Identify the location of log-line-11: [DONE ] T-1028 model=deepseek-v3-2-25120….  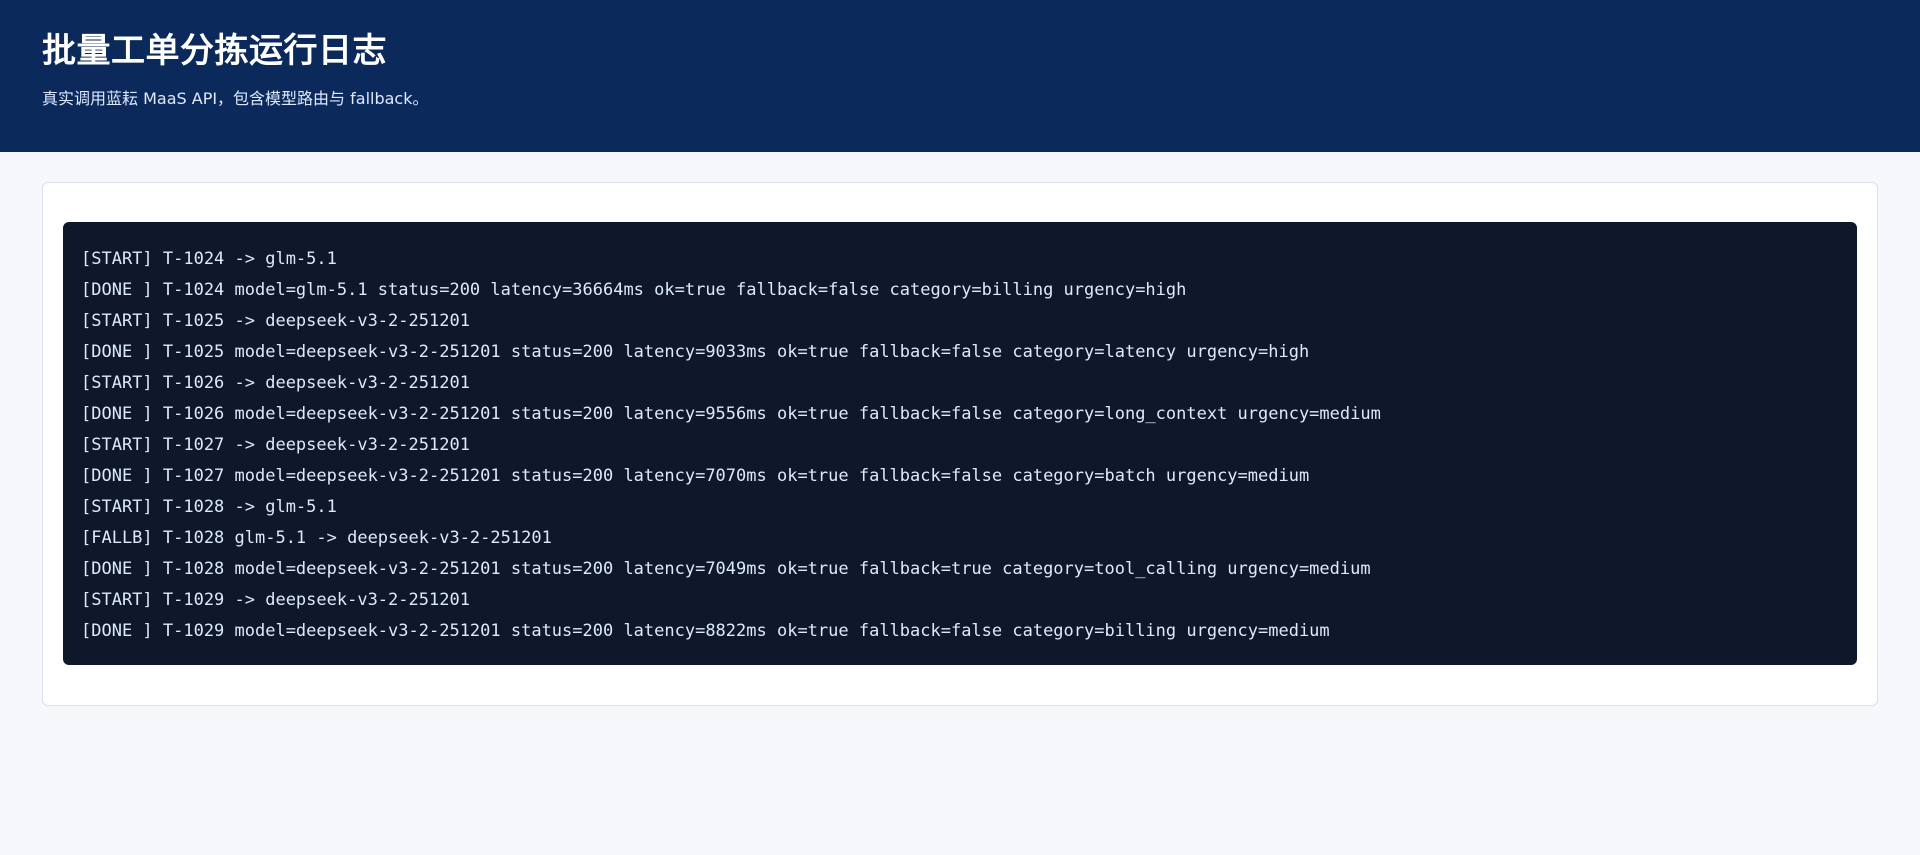
(726, 569).